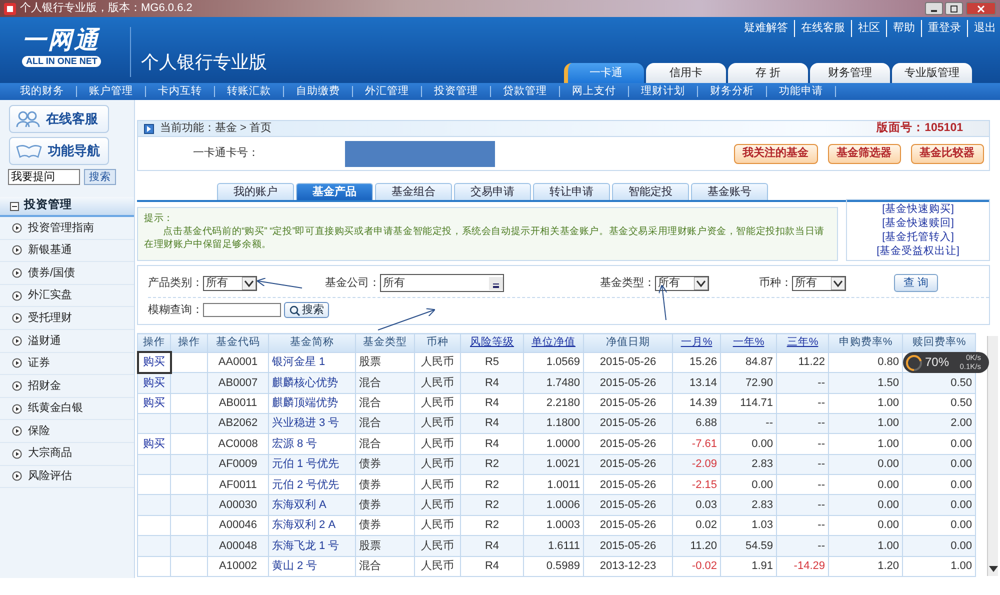 The height and width of the screenshot is (595, 1000). What do you see at coordinates (61, 41) in the screenshot?
I see `logo: 一网通` at bounding box center [61, 41].